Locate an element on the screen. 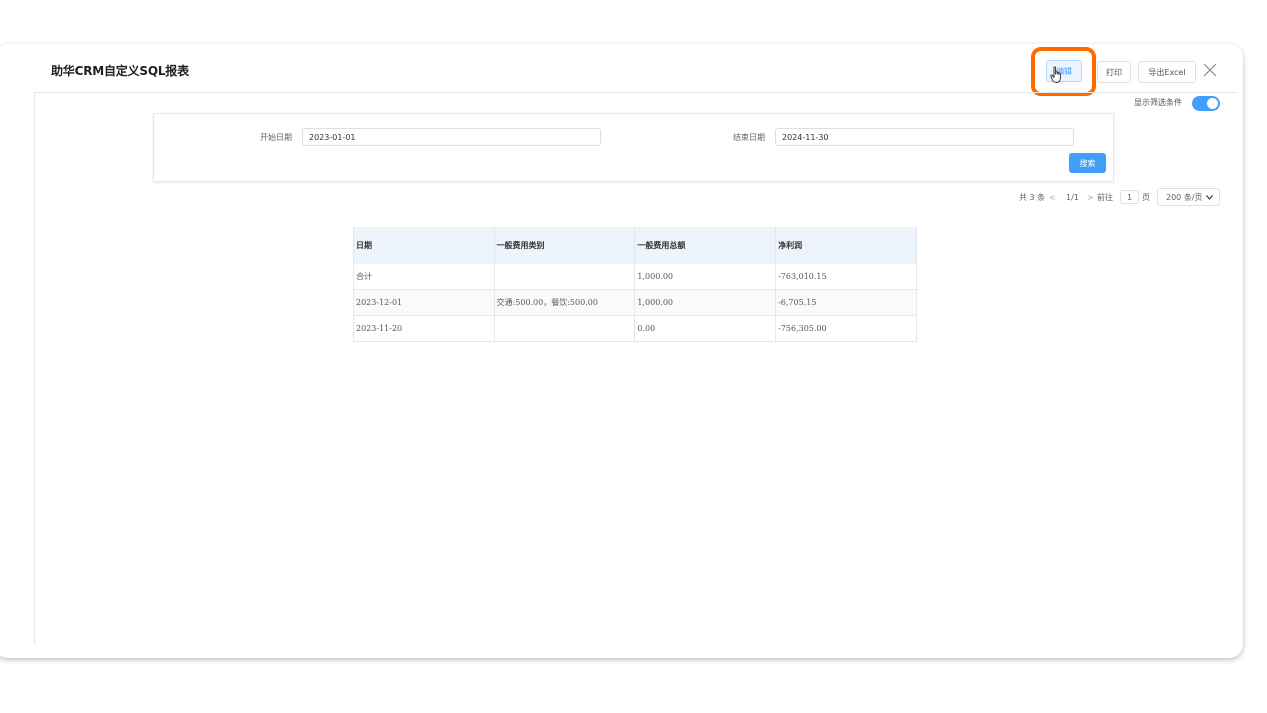 Image resolution: width=1267 pixels, height=713 pixels. table-cell: 0.00 is located at coordinates (705, 328).